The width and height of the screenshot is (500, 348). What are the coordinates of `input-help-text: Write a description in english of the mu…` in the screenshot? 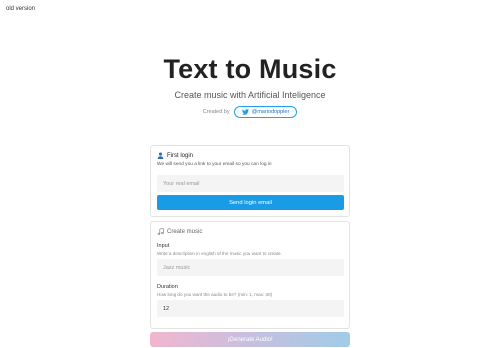 It's located at (219, 253).